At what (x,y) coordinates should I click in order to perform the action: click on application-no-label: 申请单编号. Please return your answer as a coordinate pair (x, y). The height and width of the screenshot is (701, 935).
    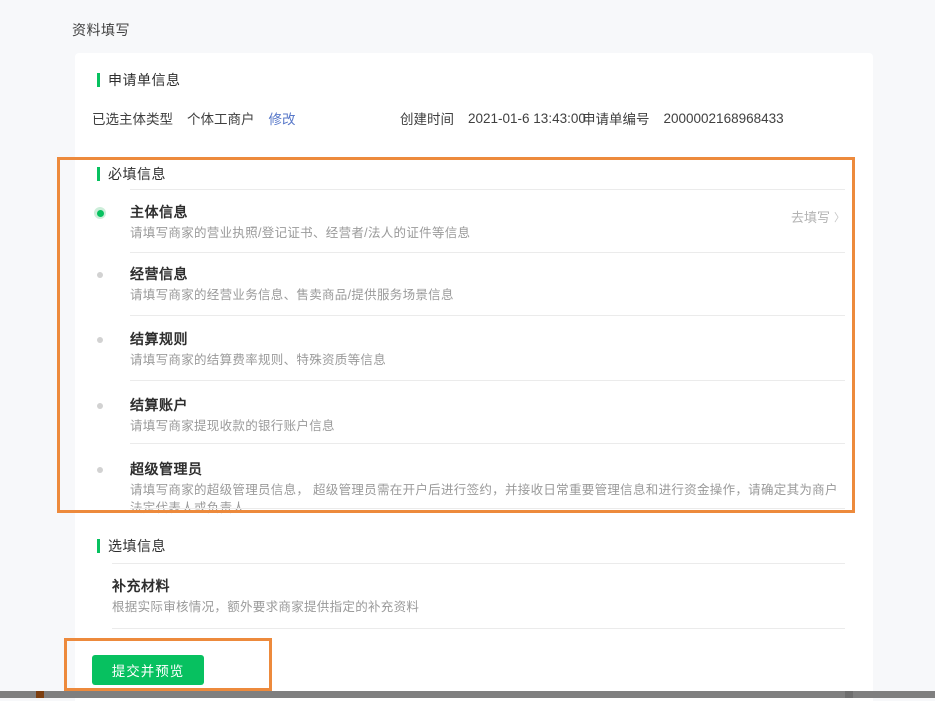
    Looking at the image, I should click on (616, 119).